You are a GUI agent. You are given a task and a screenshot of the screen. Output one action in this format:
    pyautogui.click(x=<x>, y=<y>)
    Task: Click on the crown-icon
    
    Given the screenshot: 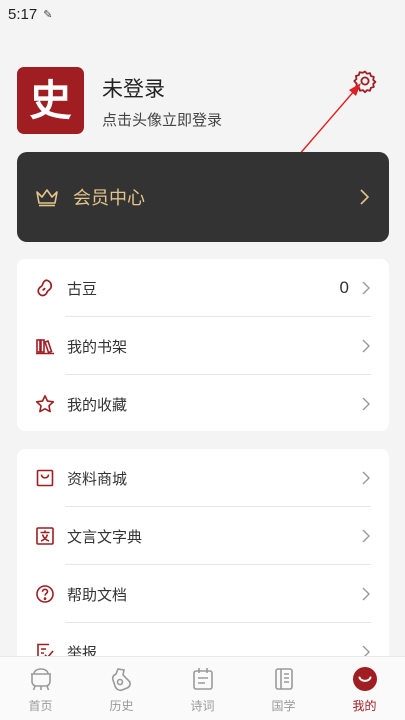 What is the action you would take?
    pyautogui.click(x=47, y=198)
    